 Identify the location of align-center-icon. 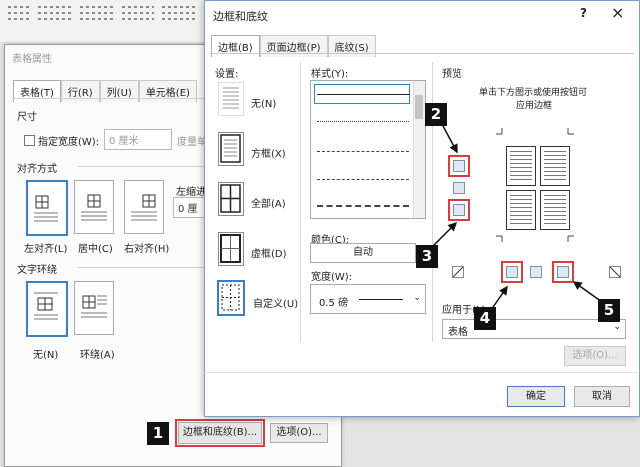
(94, 207).